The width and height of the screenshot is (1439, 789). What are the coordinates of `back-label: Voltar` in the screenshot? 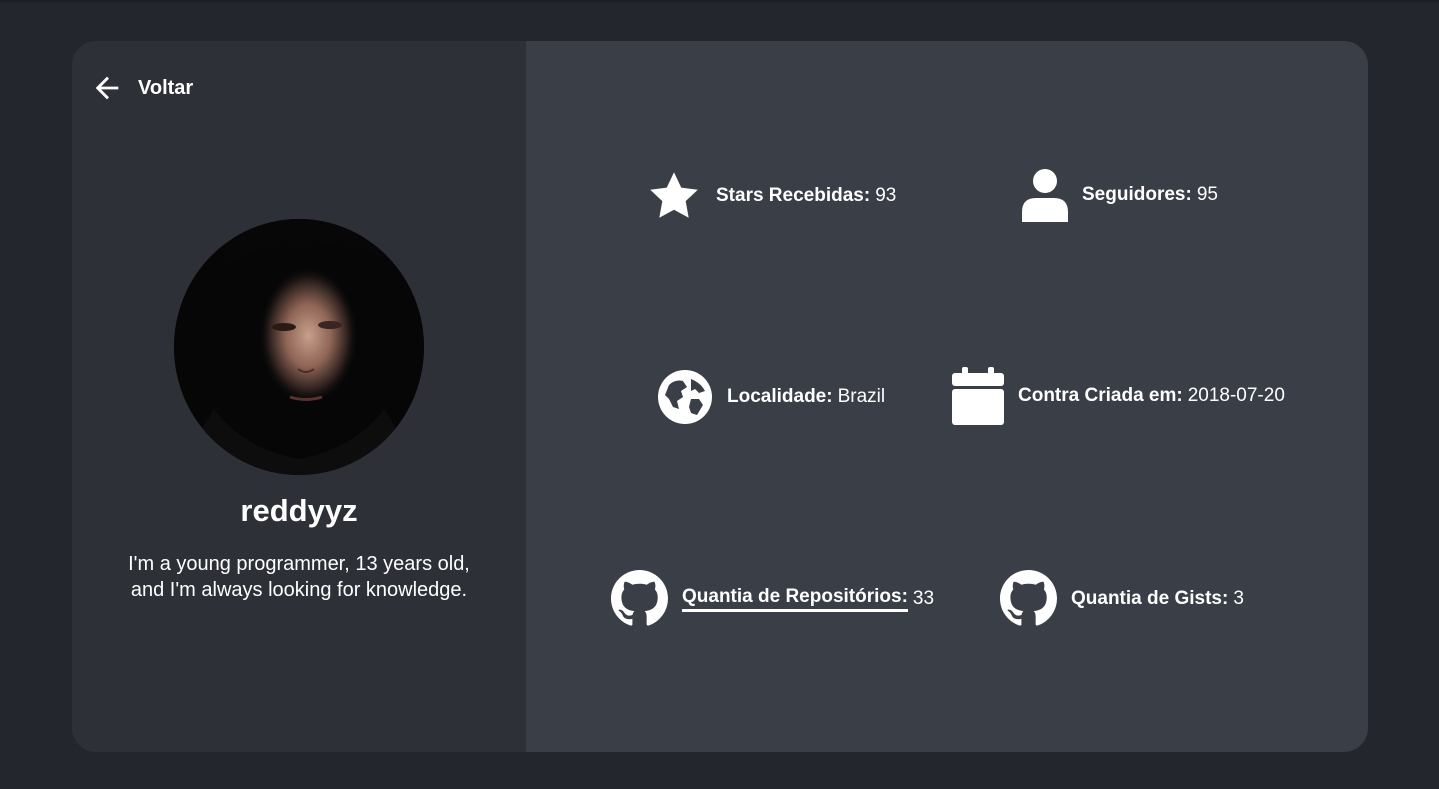 It's located at (166, 87).